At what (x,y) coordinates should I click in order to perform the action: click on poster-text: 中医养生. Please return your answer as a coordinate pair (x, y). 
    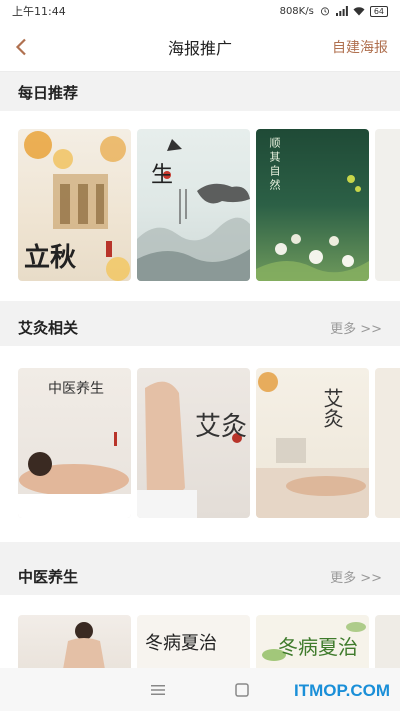
    Looking at the image, I should click on (76, 389).